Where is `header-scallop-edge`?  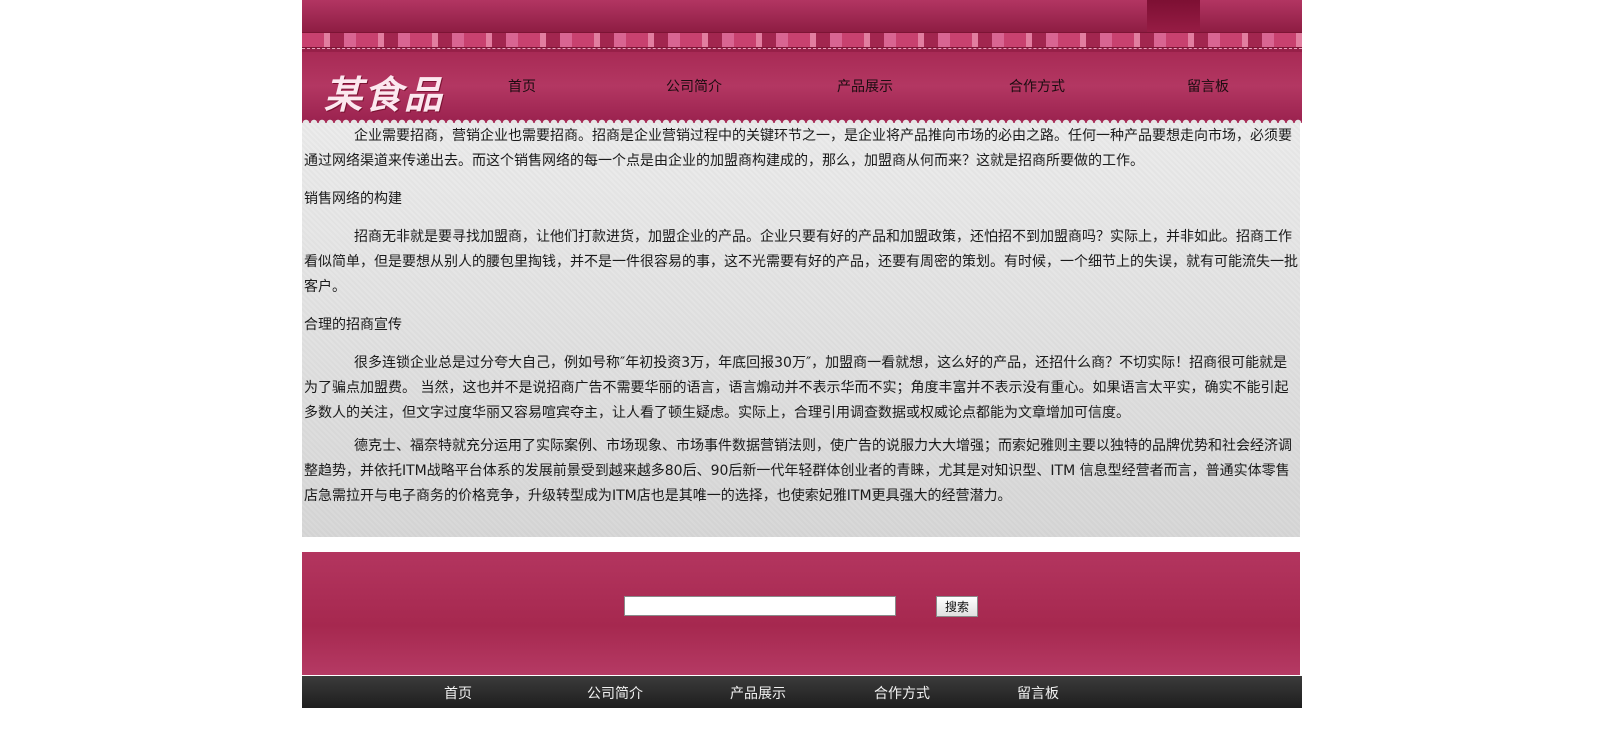 header-scallop-edge is located at coordinates (802, 119).